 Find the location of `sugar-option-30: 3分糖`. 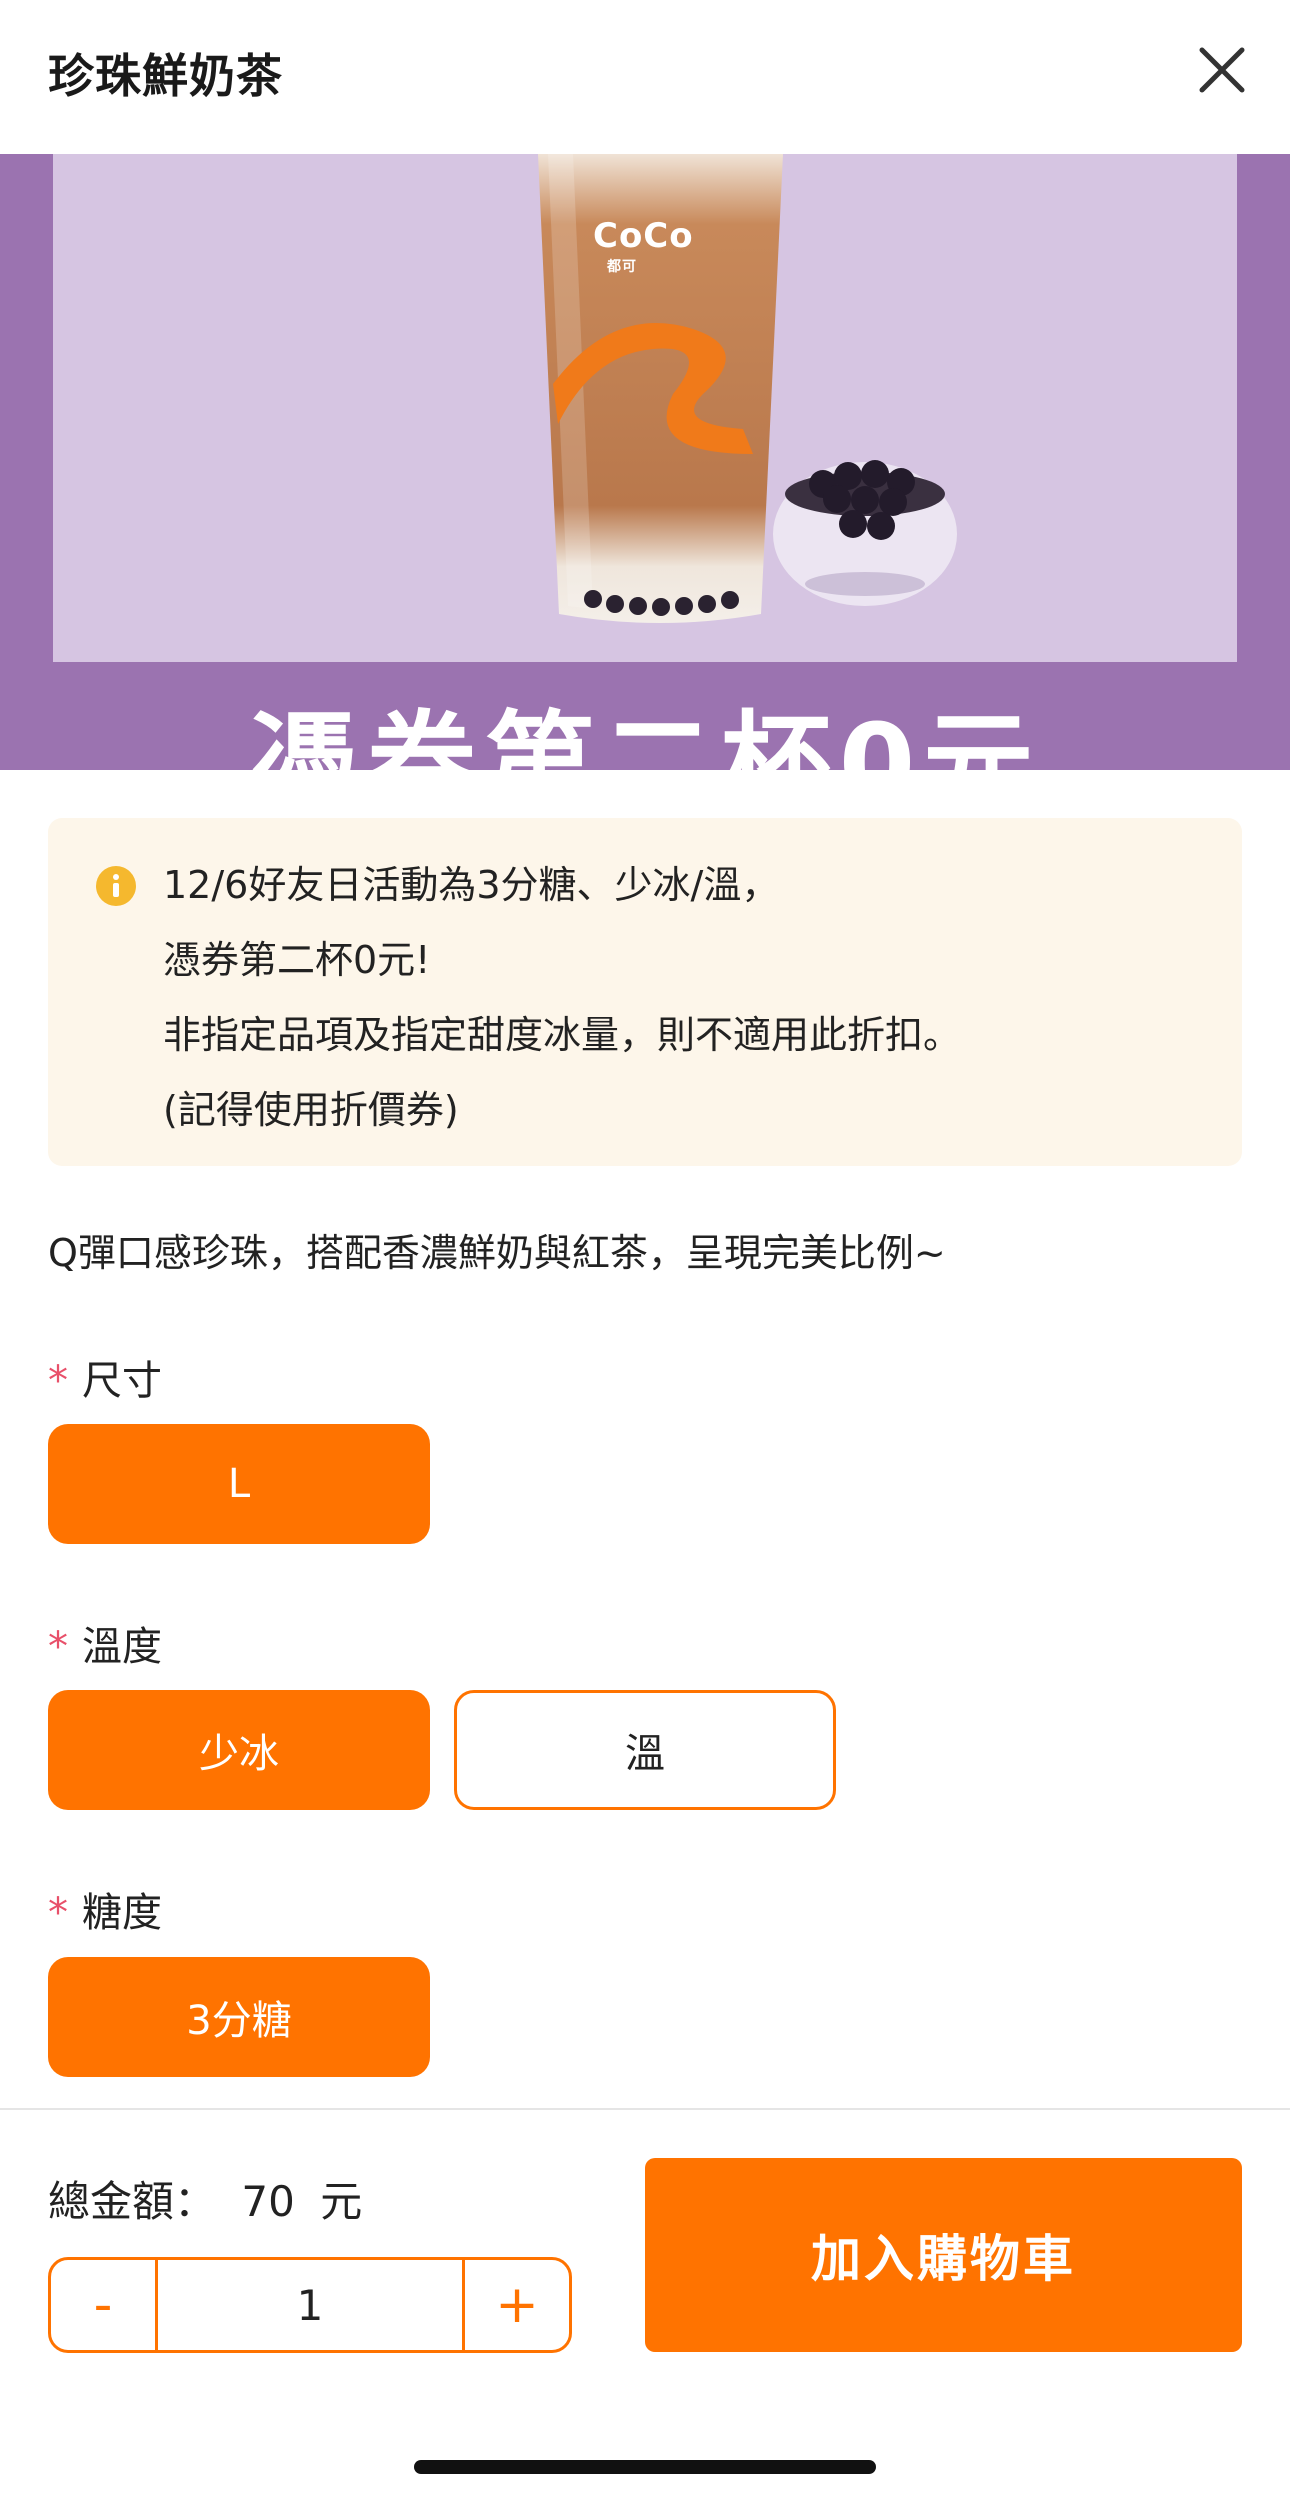

sugar-option-30: 3分糖 is located at coordinates (239, 2017).